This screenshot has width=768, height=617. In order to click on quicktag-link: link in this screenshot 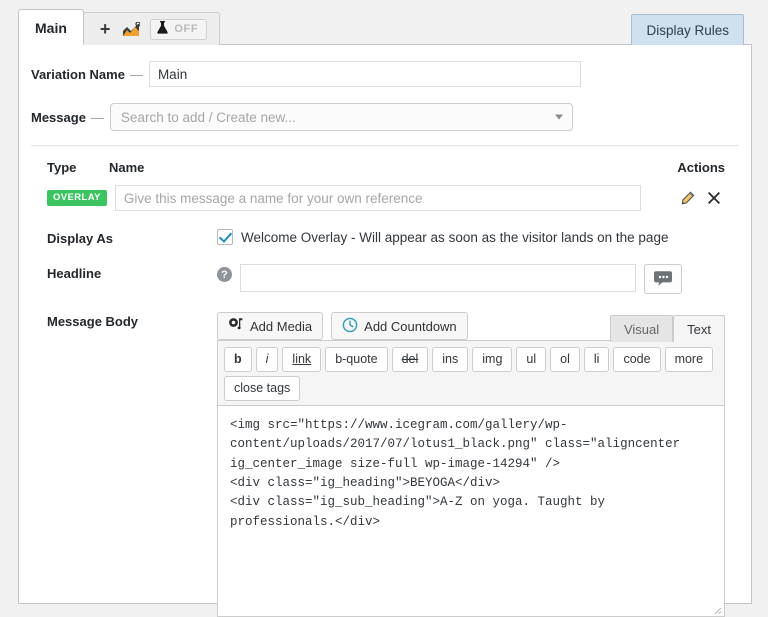, I will do `click(302, 359)`.